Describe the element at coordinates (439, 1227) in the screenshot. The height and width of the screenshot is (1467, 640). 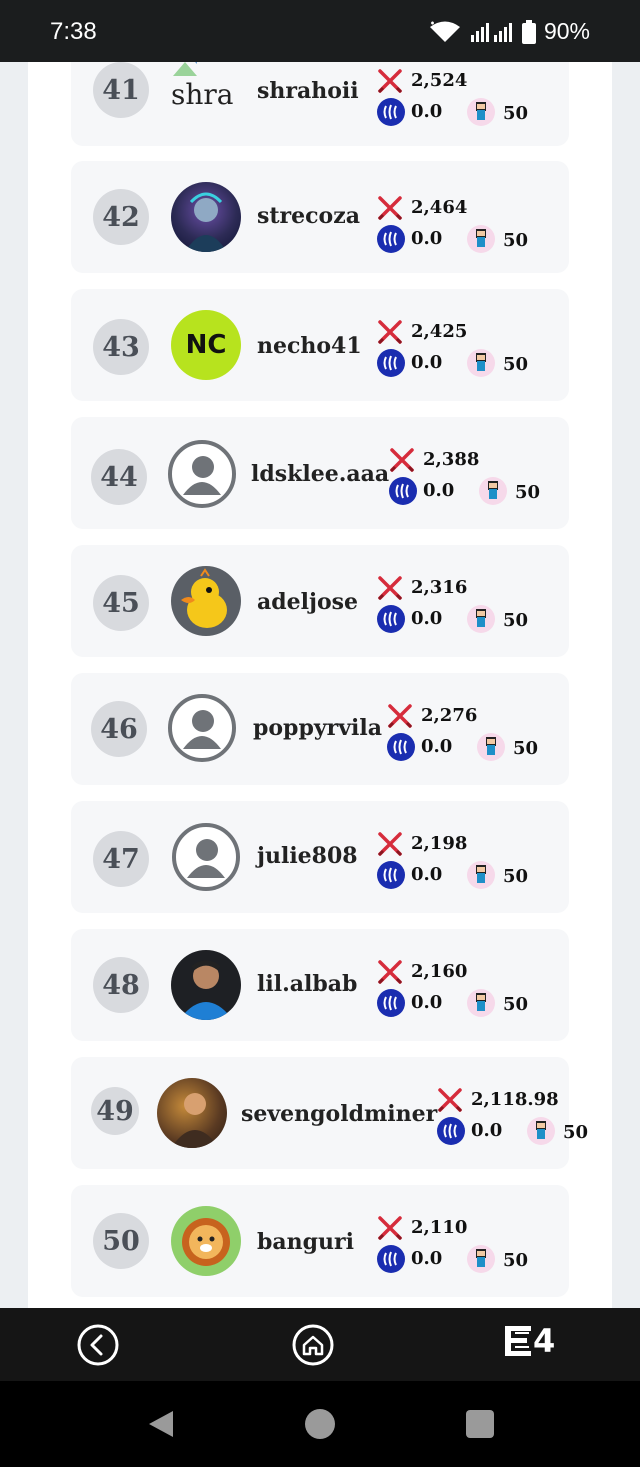
I see `power-value: 2,110` at that location.